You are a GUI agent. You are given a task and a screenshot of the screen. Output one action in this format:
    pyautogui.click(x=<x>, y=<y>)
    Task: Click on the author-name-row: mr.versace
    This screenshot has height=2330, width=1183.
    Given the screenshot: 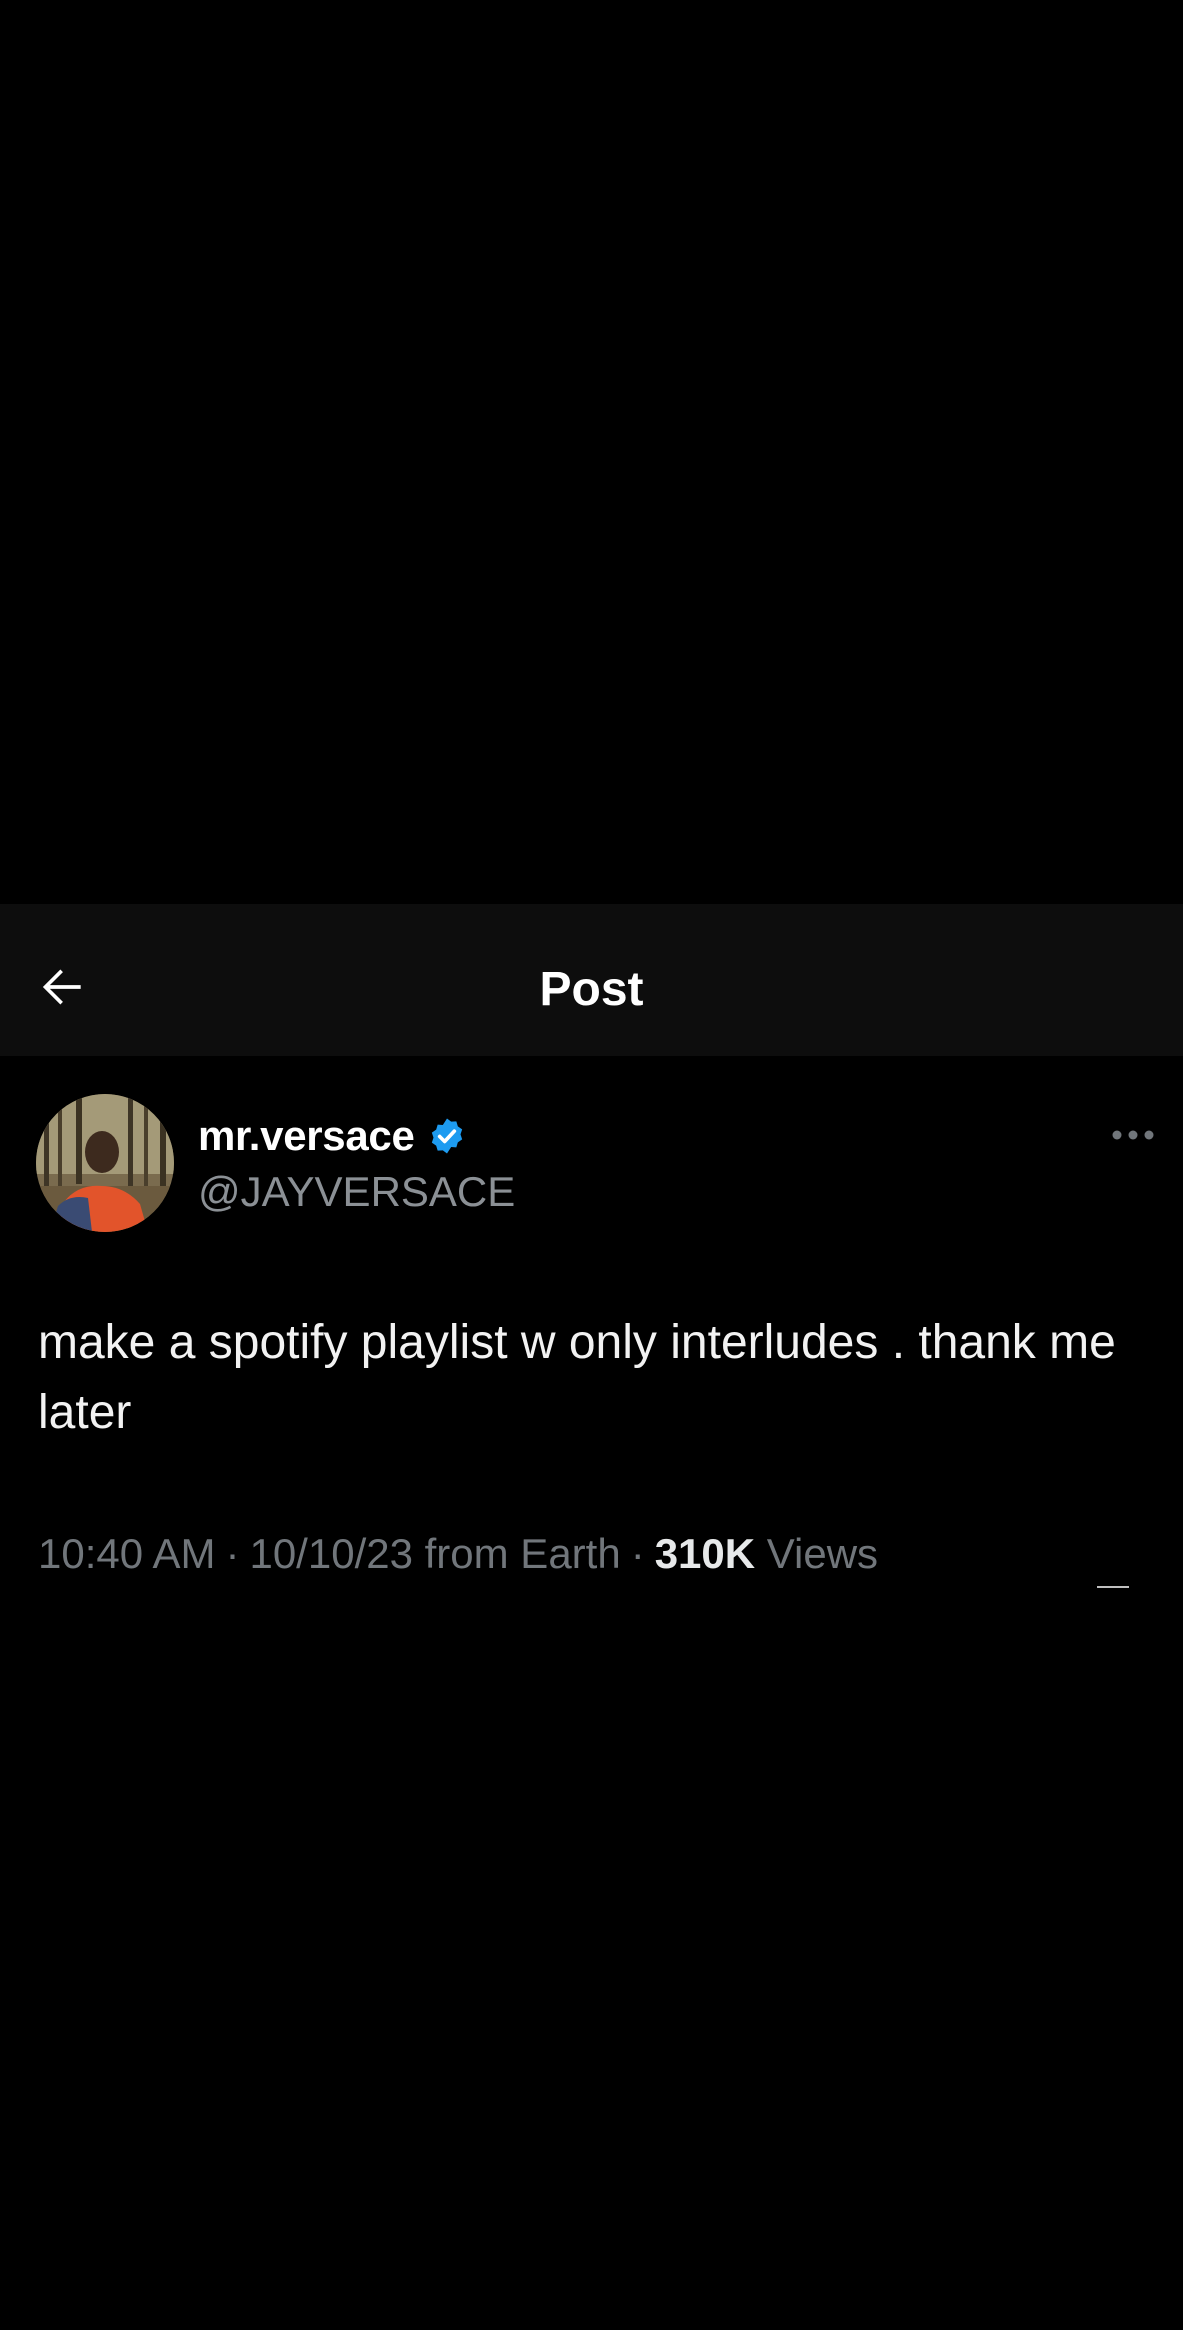 What is the action you would take?
    pyautogui.click(x=332, y=1136)
    